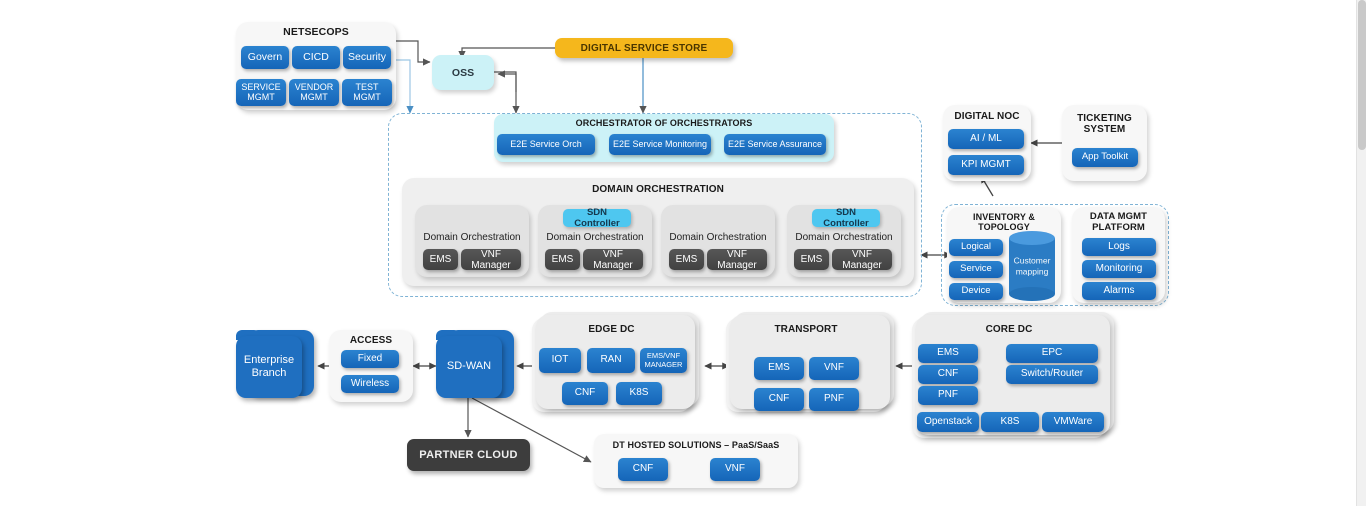 The height and width of the screenshot is (506, 1366). What do you see at coordinates (562, 259) in the screenshot?
I see `domain-2-ems-button: EMS` at bounding box center [562, 259].